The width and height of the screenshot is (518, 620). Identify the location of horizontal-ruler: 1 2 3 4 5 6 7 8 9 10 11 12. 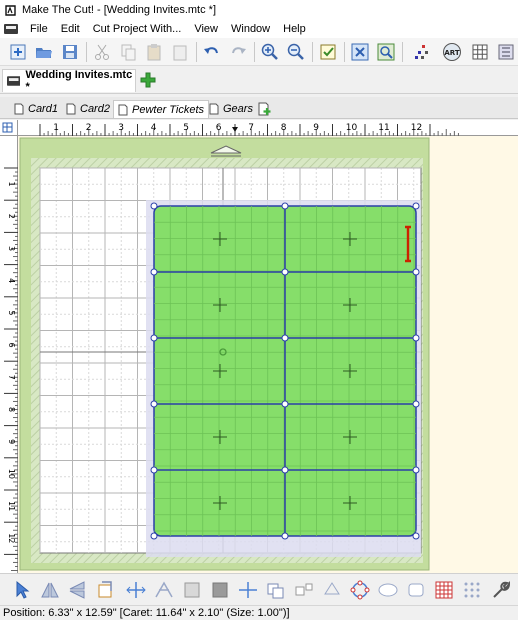
(268, 128).